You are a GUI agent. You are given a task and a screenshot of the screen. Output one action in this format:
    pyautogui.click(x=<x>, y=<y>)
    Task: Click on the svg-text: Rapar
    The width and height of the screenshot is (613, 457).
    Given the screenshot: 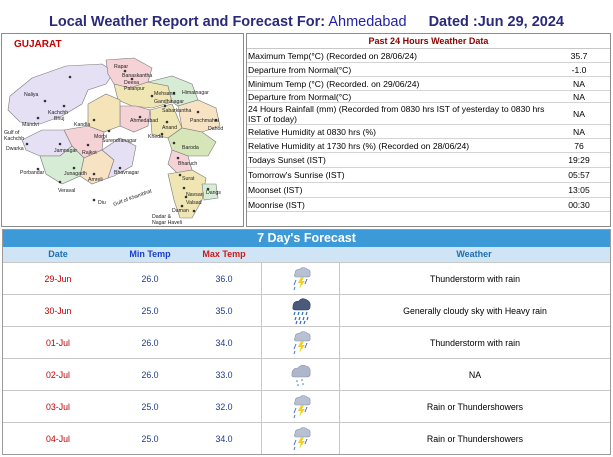 What is the action you would take?
    pyautogui.click(x=121, y=67)
    